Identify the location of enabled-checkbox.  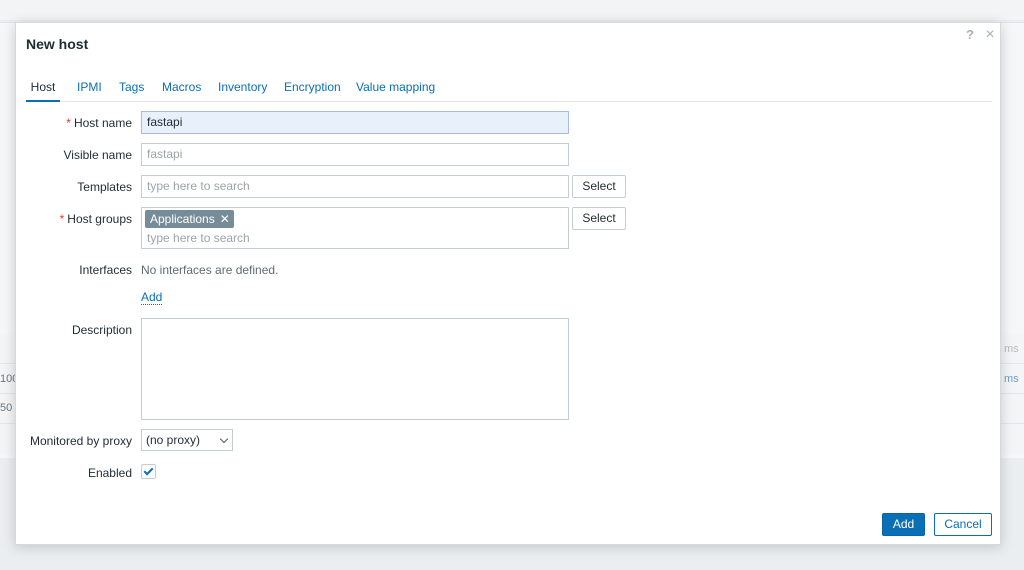
(148, 471).